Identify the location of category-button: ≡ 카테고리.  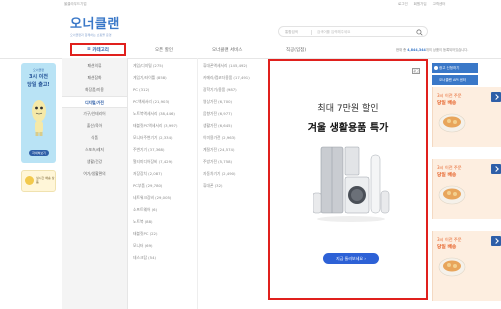
(98, 49).